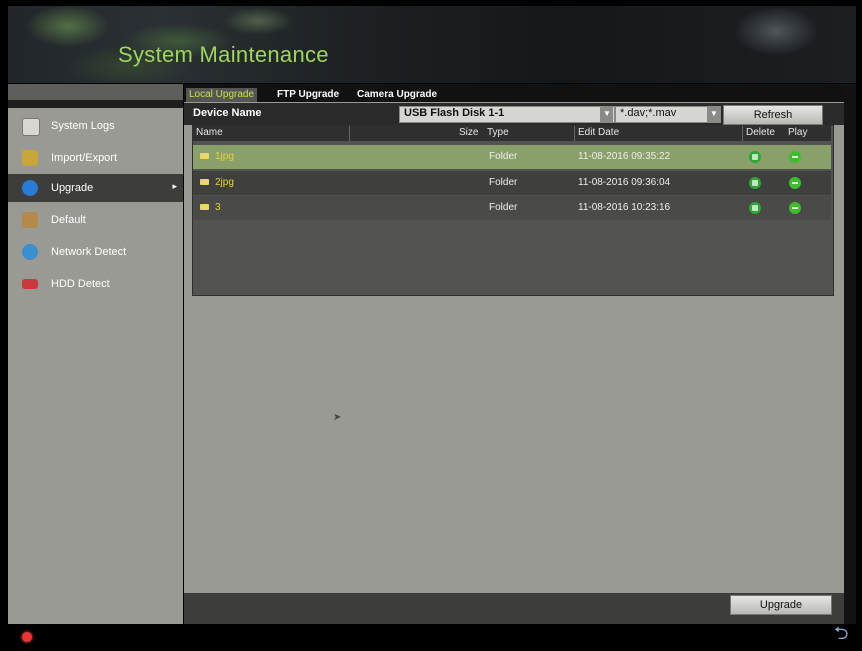 The width and height of the screenshot is (862, 651). I want to click on tab-ftp-upgrade: FTP Upgrade, so click(308, 95).